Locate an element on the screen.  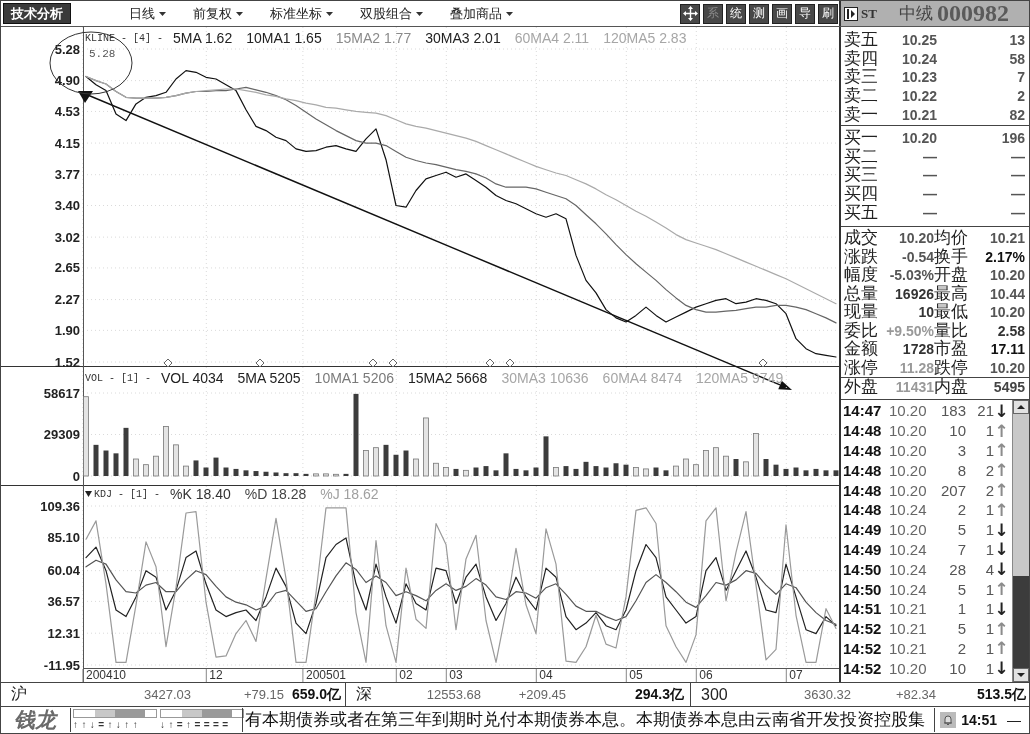
market-label: 300 is located at coordinates (715, 694).